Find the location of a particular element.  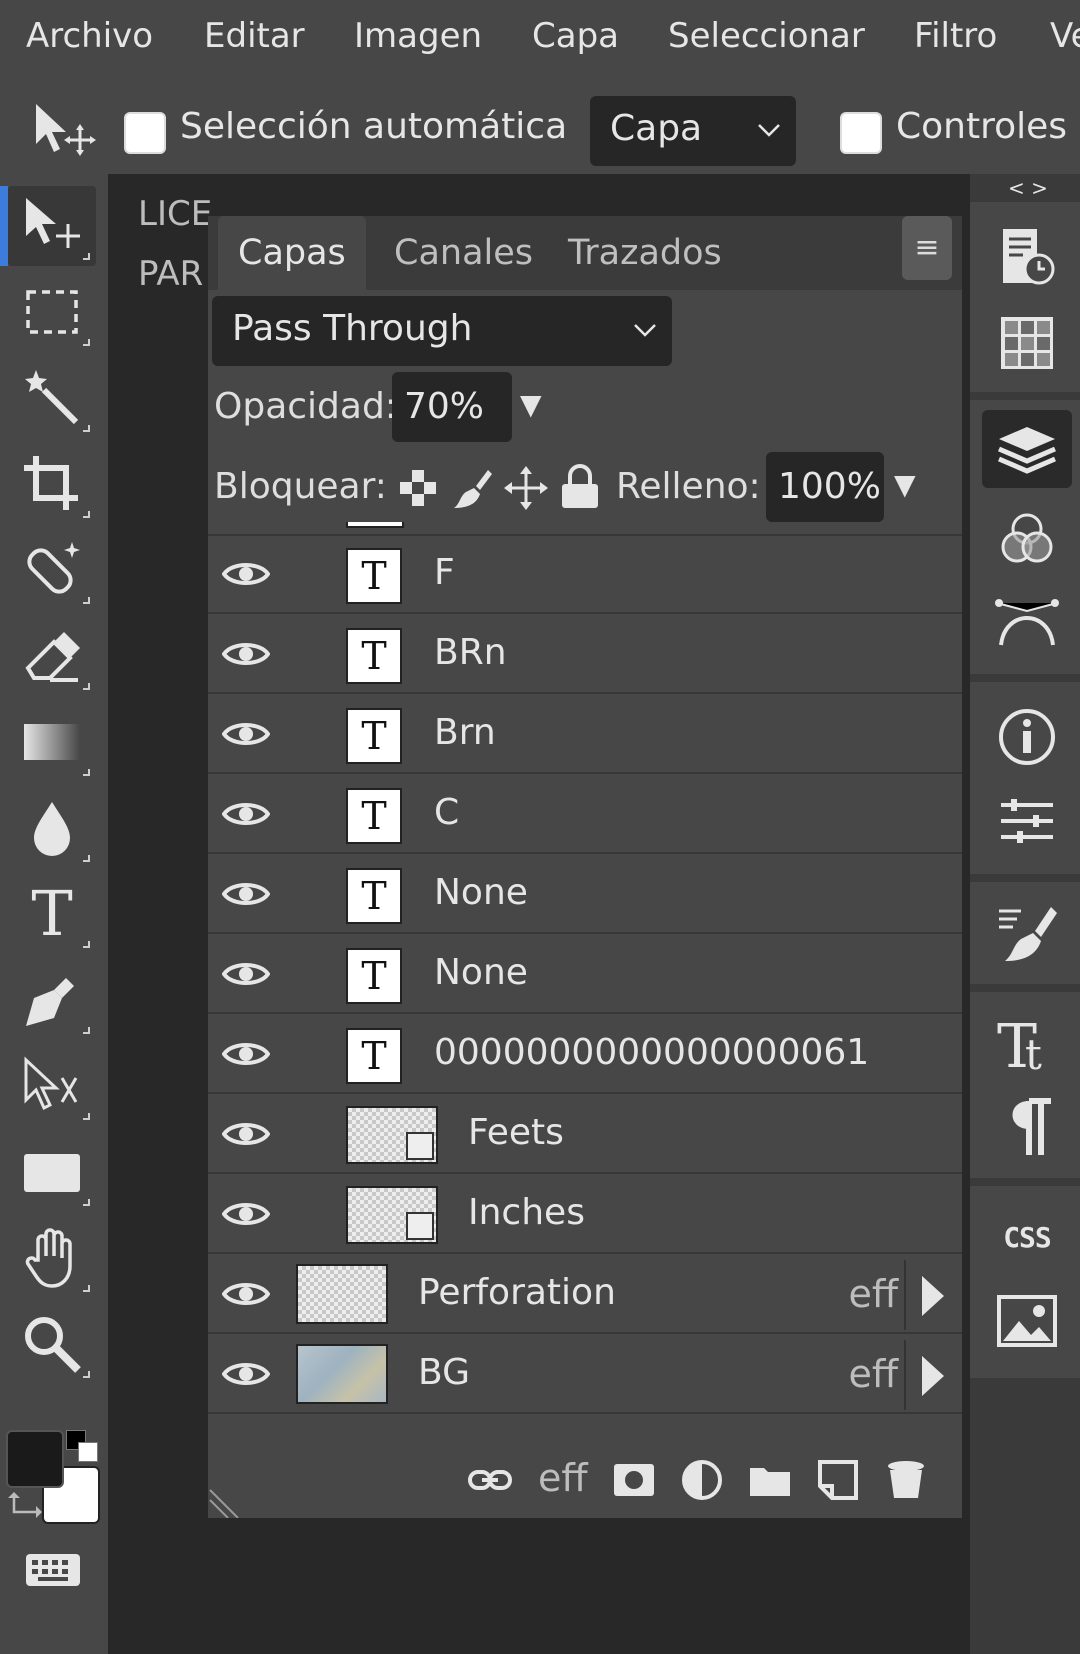

chevron-down-icon is located at coordinates (645, 330).